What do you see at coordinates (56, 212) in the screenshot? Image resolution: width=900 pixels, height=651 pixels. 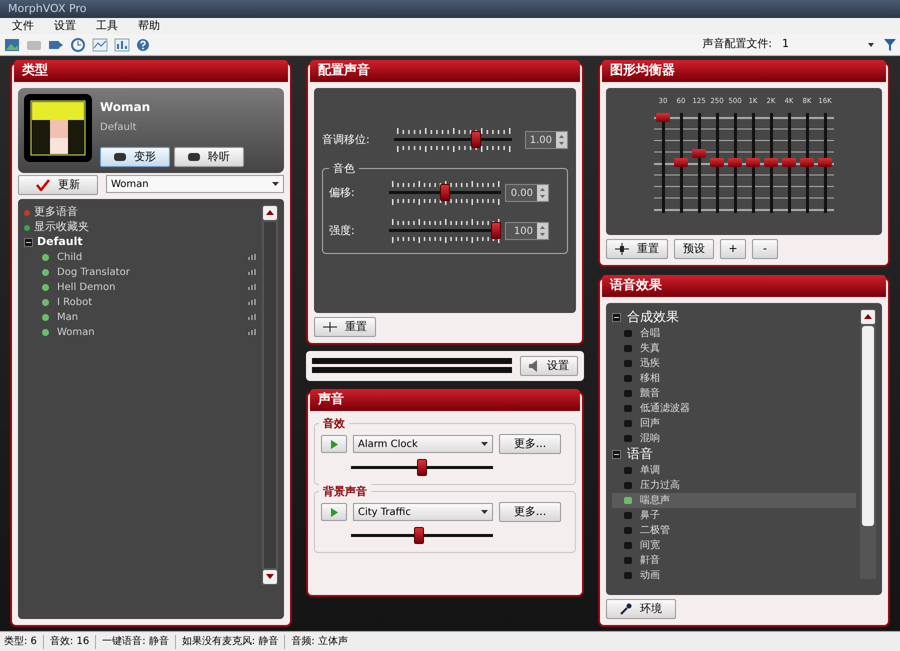 I see `list-link: 更多语音` at bounding box center [56, 212].